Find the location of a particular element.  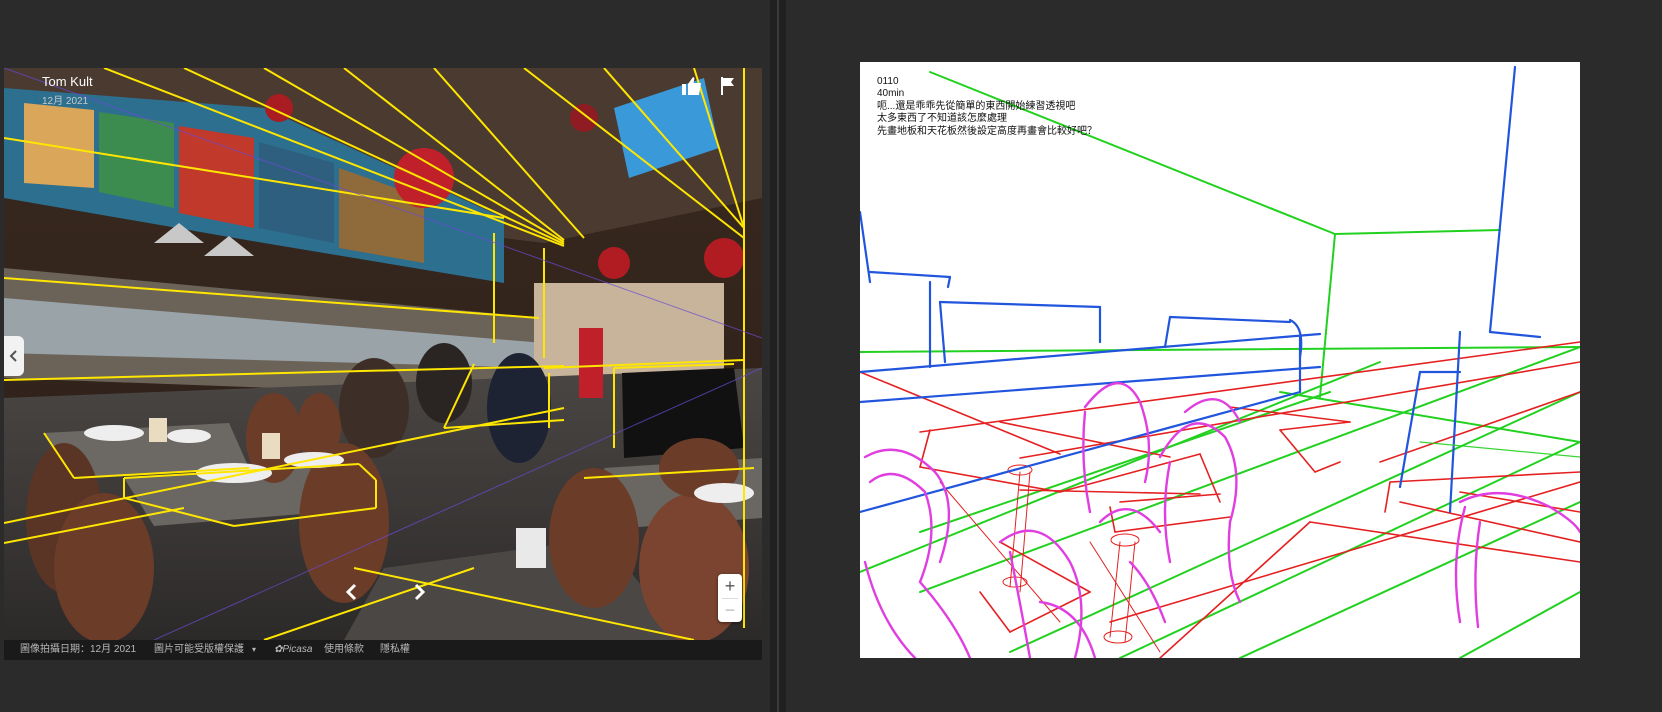

capture-date-text: 圖像拍攝日期：12月 2021 is located at coordinates (78, 649).